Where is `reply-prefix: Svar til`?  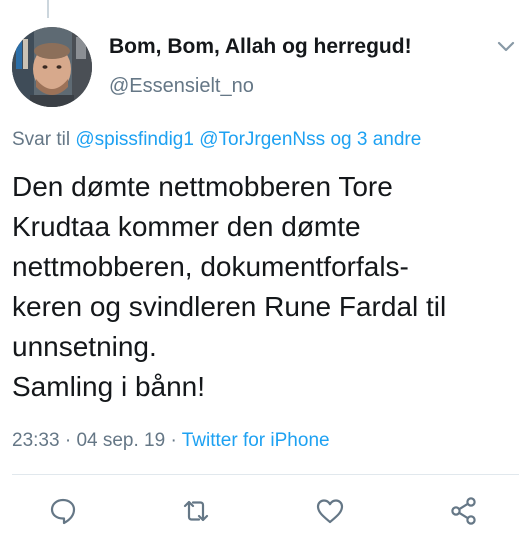 reply-prefix: Svar til is located at coordinates (41, 139).